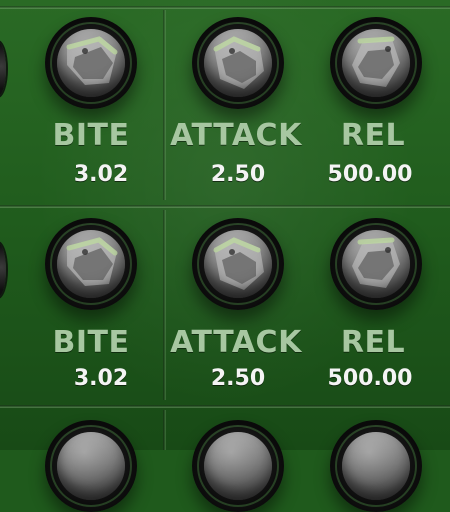  Describe the element at coordinates (225, 206) in the screenshot. I see `row-divider` at that location.